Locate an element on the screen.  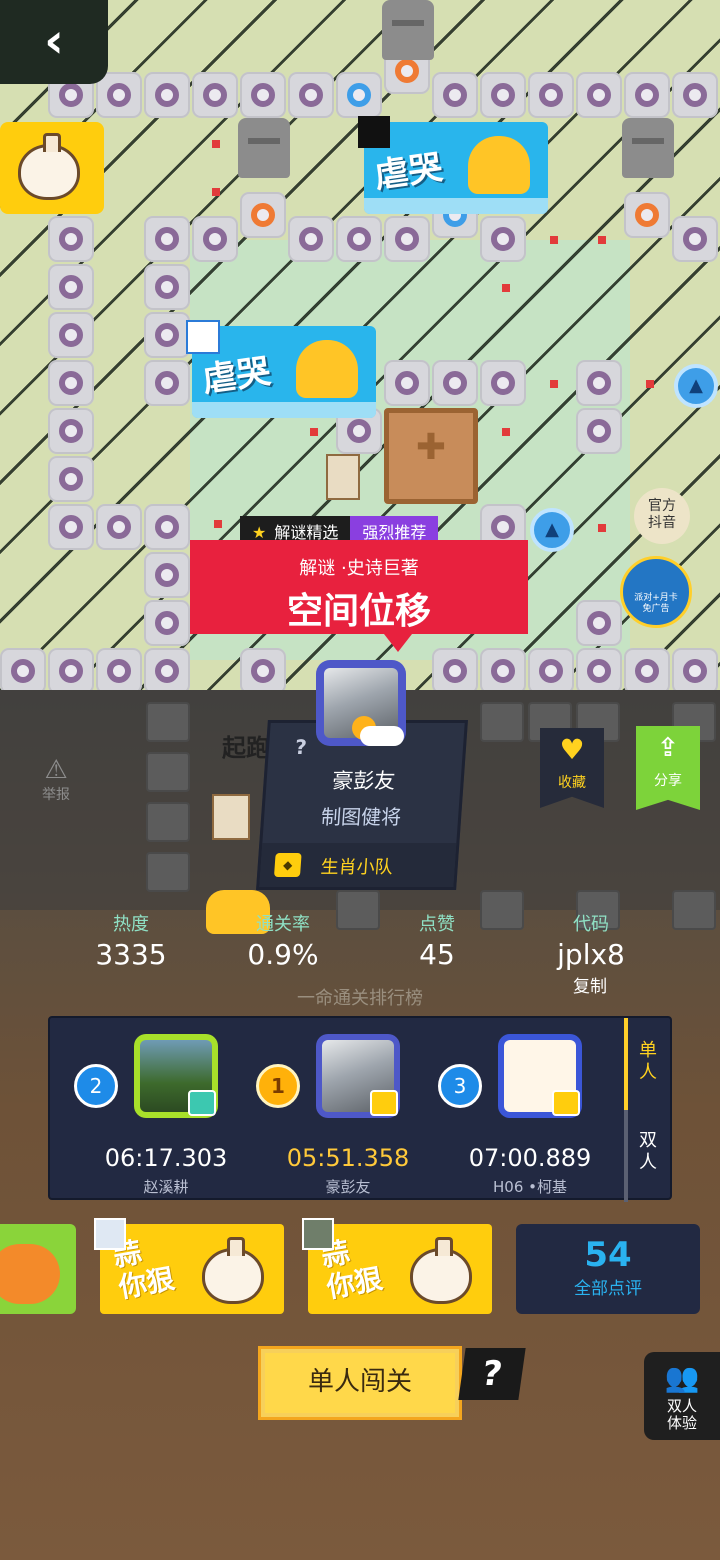
garlic-comment-sticker is located at coordinates (52, 168).